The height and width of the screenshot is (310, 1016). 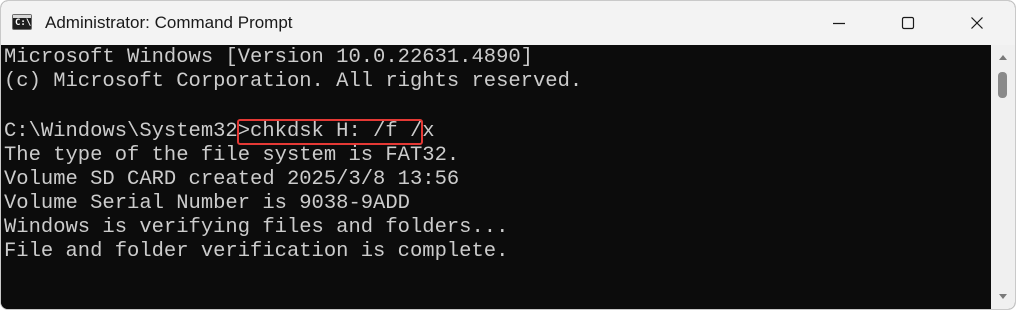 What do you see at coordinates (169, 22) in the screenshot?
I see `window-title: Administrator: Command Prompt` at bounding box center [169, 22].